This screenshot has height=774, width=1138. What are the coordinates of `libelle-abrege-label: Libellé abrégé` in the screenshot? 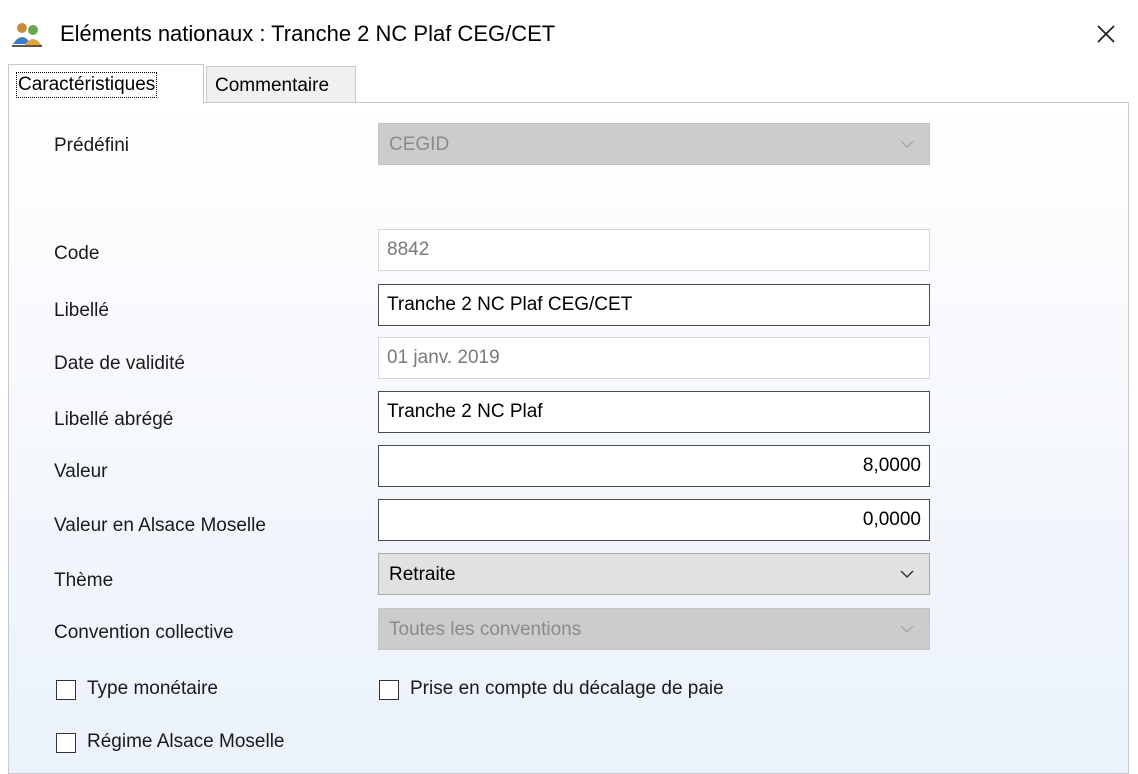 It's located at (114, 419).